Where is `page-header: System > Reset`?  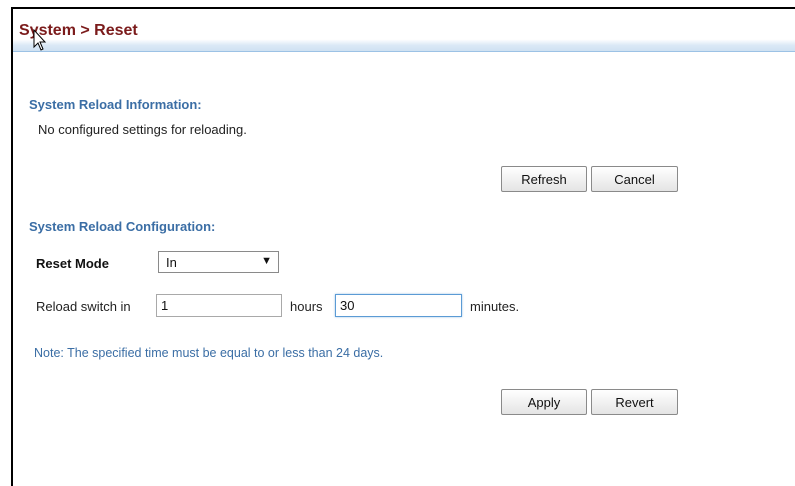 page-header: System > Reset is located at coordinates (404, 30).